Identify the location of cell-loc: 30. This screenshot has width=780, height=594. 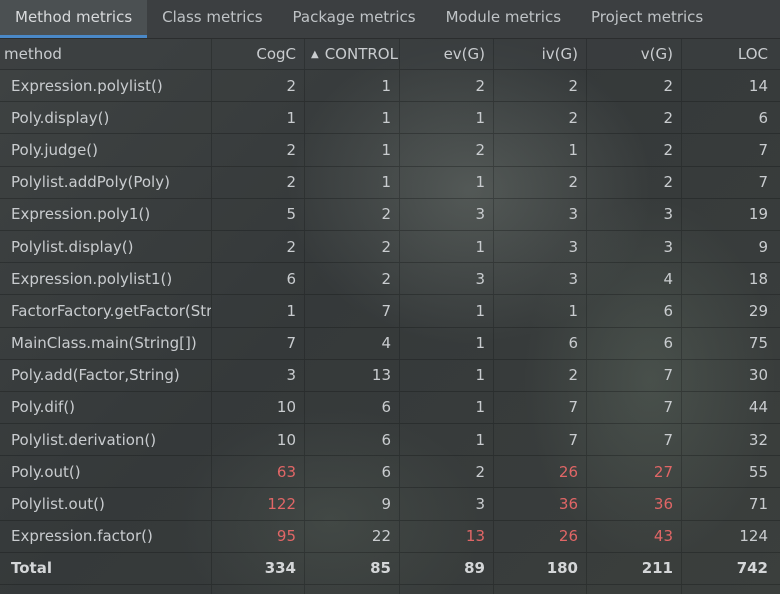
(758, 375).